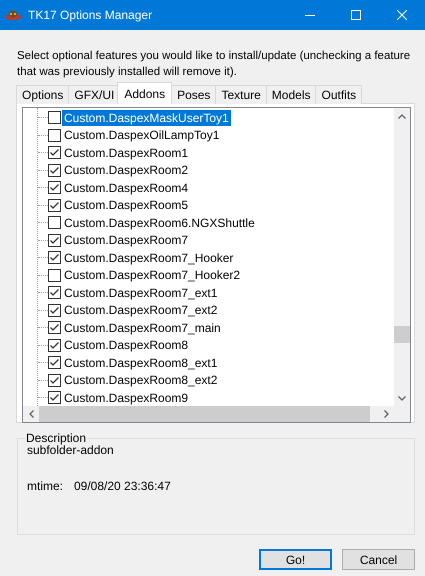 The height and width of the screenshot is (576, 425). I want to click on tree-item: Custom.DaspexOilLampToy1, so click(142, 135).